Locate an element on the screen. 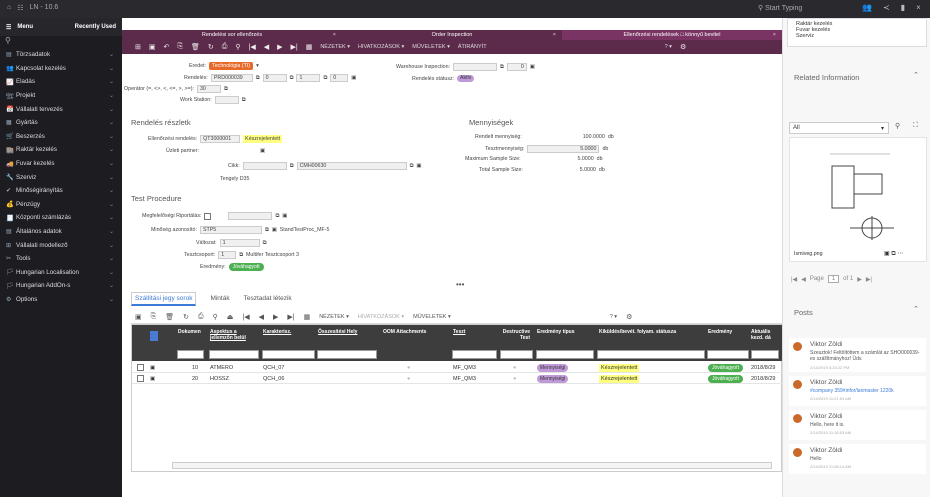 This screenshot has height=497, width=930. sidebar-item: ✔ Minőségirányítás ⌄ is located at coordinates (61, 191).